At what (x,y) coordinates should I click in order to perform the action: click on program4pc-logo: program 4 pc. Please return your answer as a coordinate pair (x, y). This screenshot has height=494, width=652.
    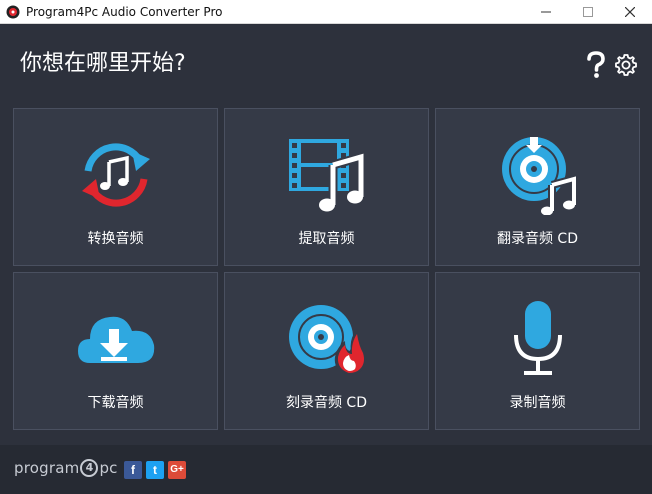
    Looking at the image, I should click on (66, 468).